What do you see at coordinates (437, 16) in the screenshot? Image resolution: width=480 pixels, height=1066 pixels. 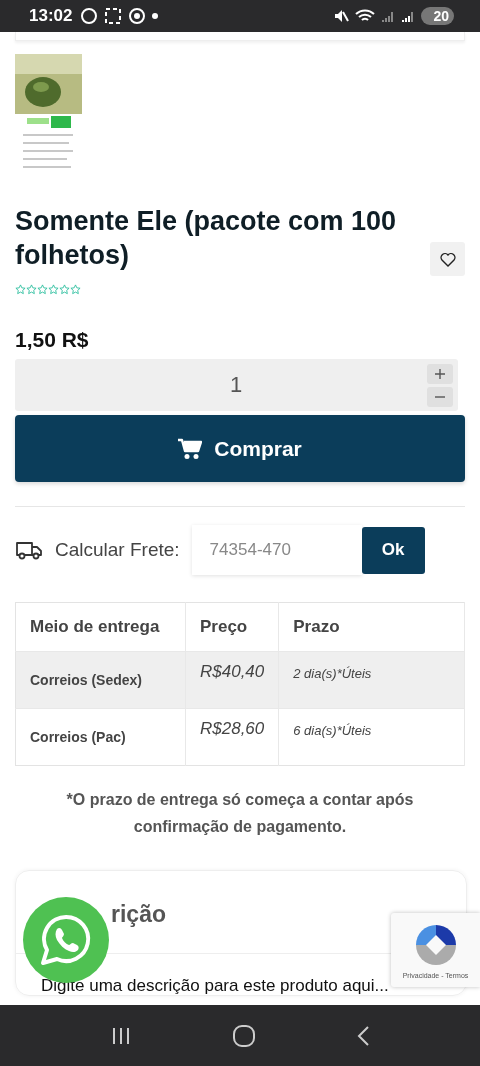 I see `battery-level: 20` at bounding box center [437, 16].